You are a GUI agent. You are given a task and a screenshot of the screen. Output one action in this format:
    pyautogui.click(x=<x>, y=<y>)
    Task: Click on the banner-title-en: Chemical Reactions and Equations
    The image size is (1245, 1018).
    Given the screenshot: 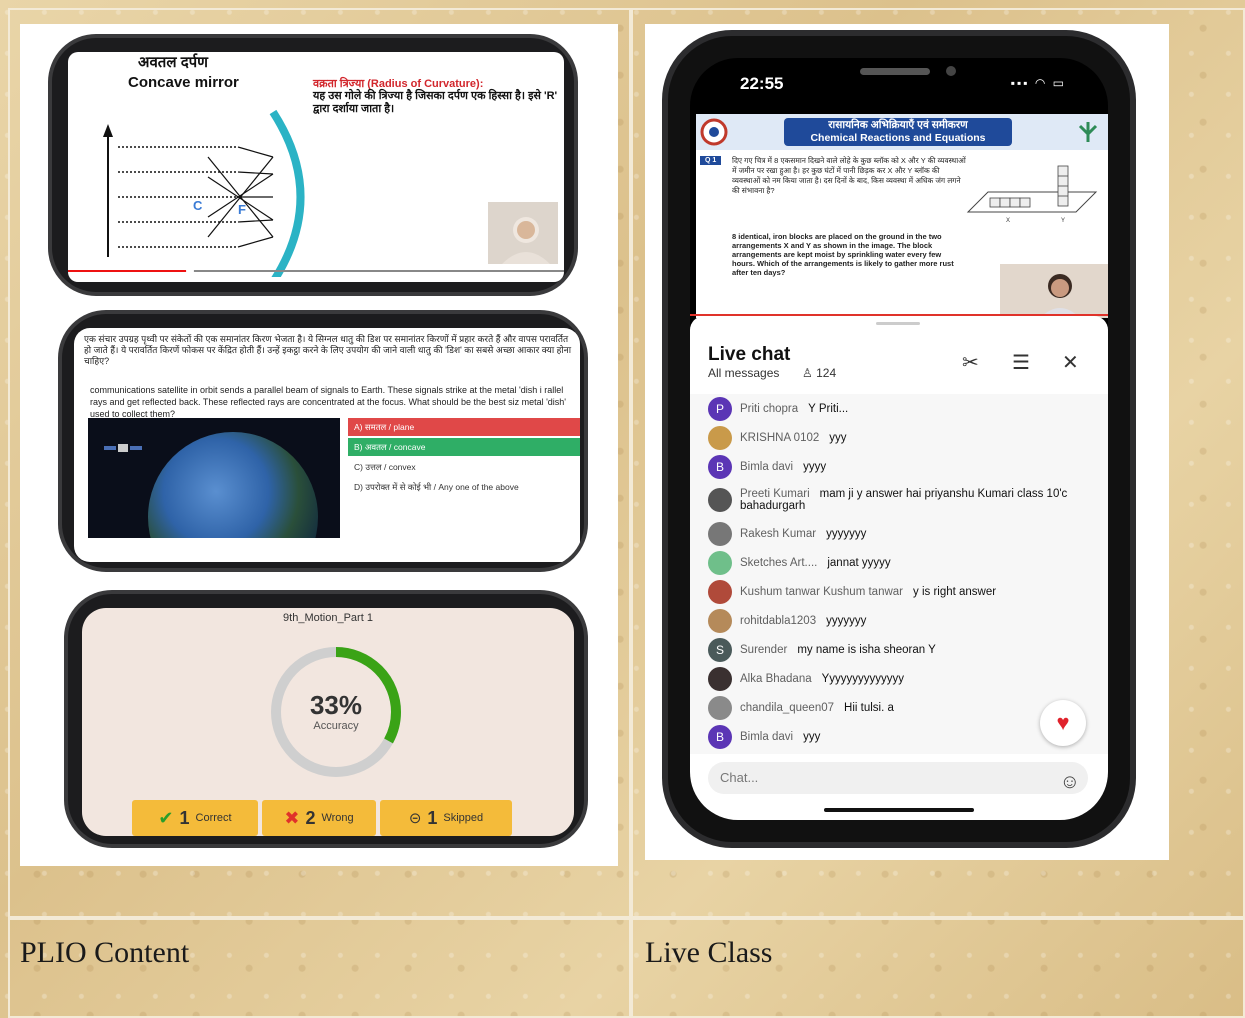 What is the action you would take?
    pyautogui.click(x=898, y=138)
    